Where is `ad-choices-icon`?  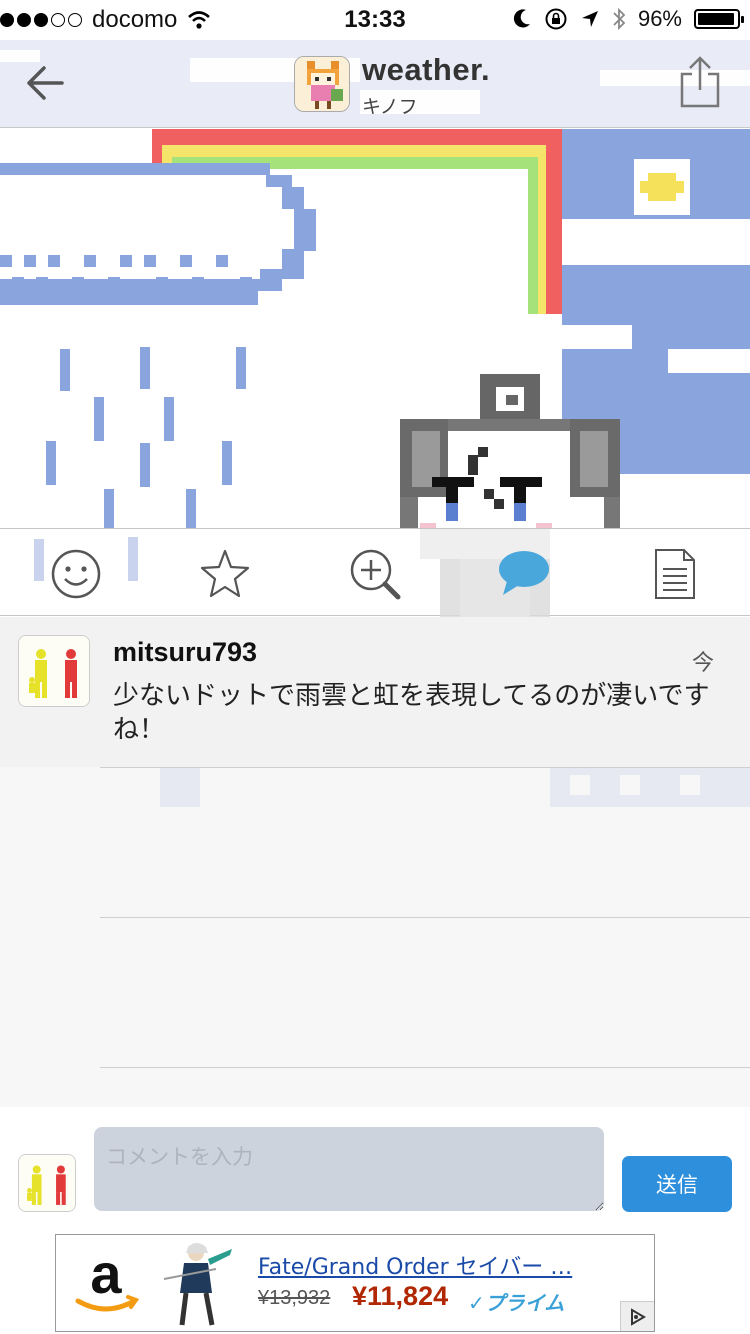 ad-choices-icon is located at coordinates (638, 1316).